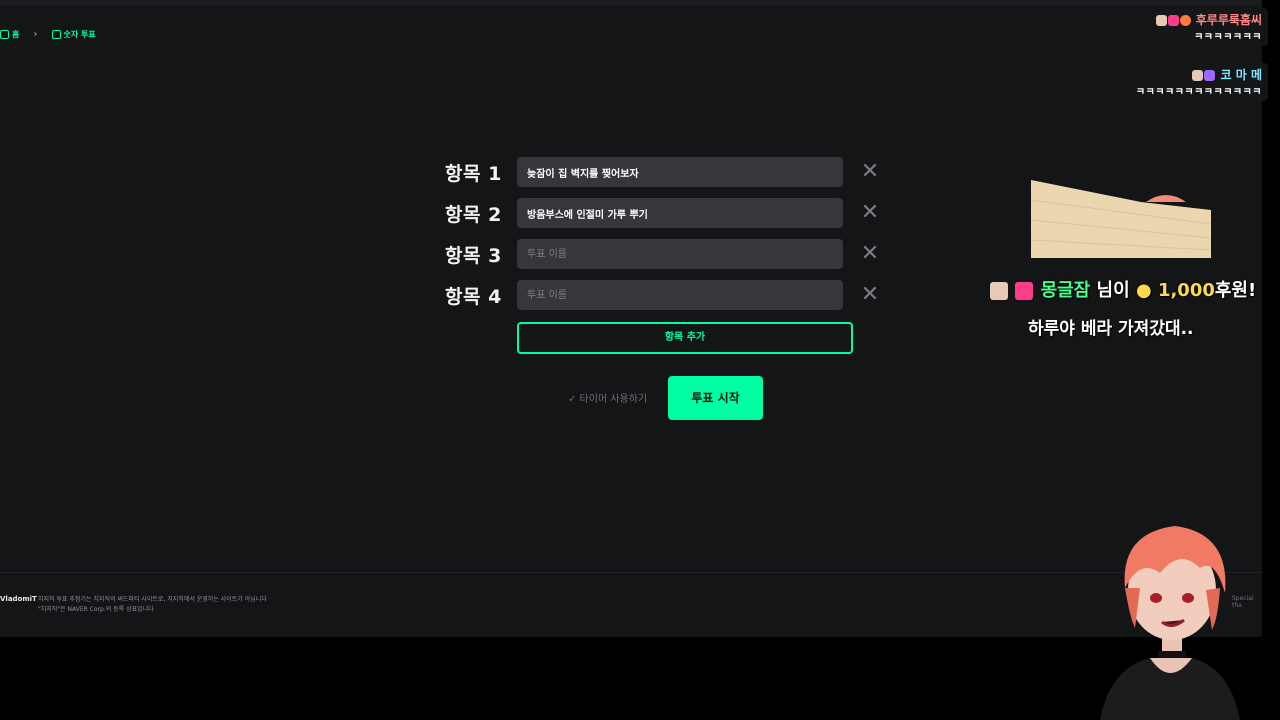 Image resolution: width=1280 pixels, height=720 pixels. I want to click on chat-bubble: 코 마 메 ㅋㅋㅋㅋㅋㅋㅋㅋㅋㅋㅋㅋㅋ, so click(1198, 82).